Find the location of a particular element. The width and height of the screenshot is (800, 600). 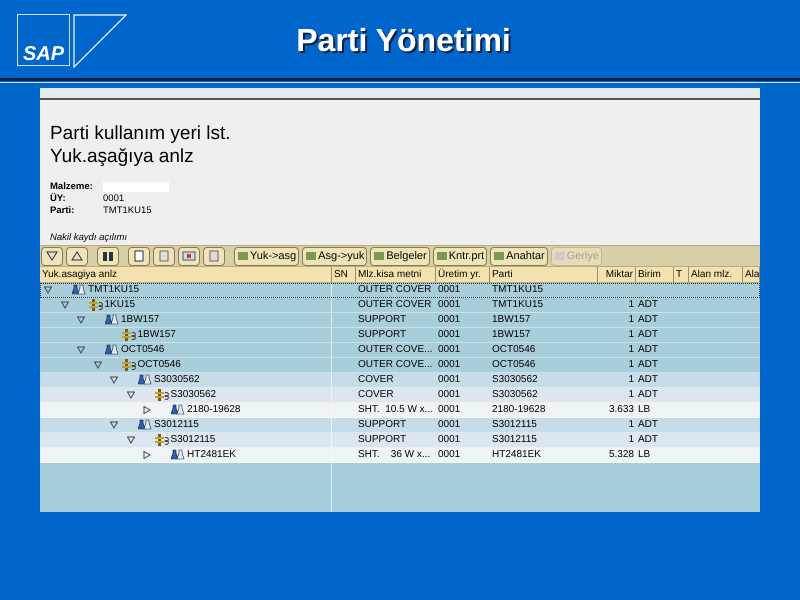

table-cell-text: 2180-19628 is located at coordinates (518, 410).